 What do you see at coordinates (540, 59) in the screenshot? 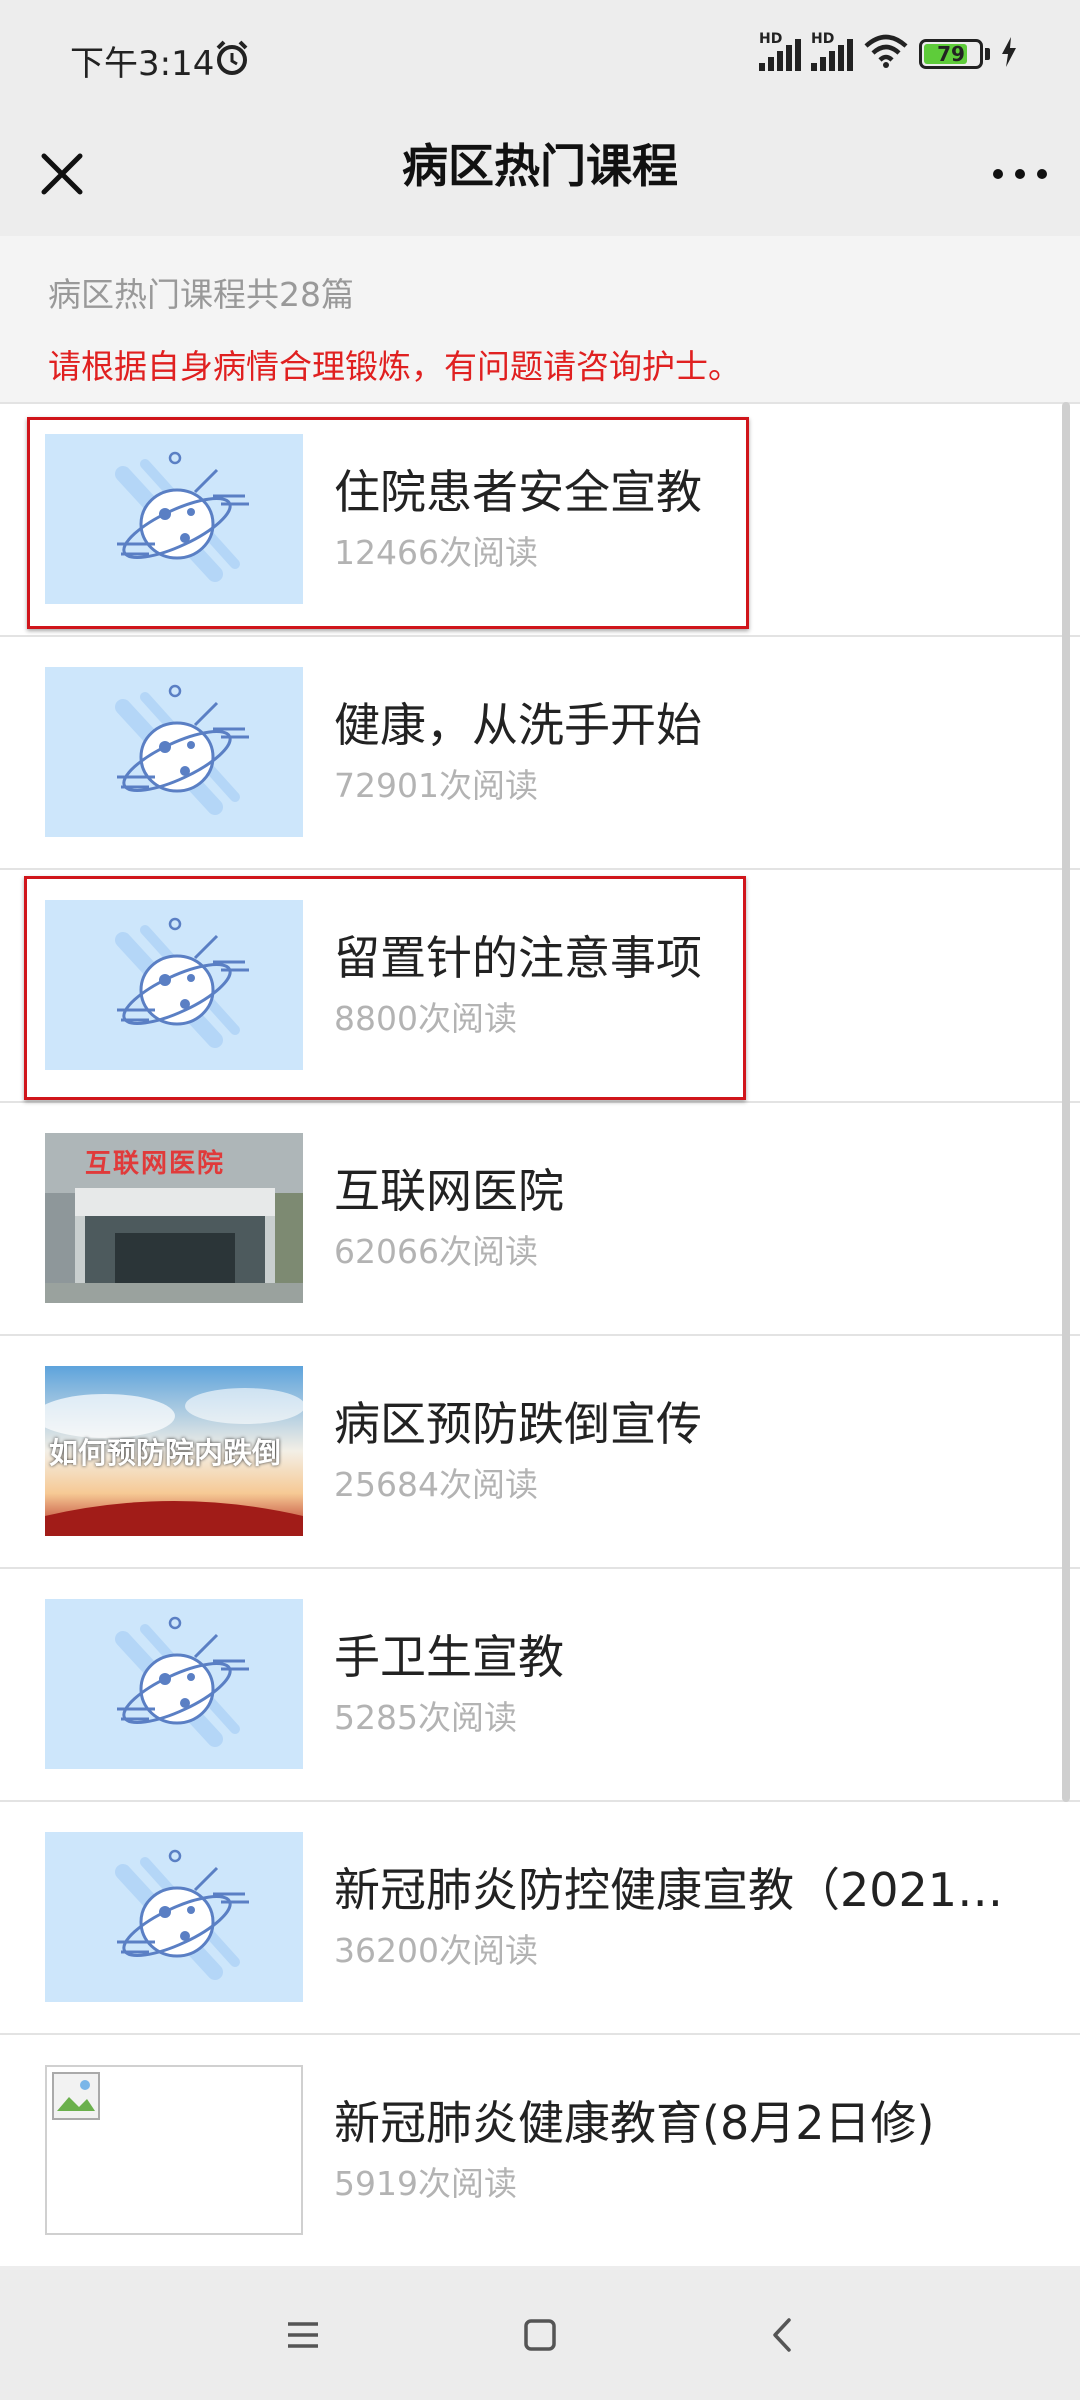
I see `status-bar: 下午3:14 HD HD 79` at bounding box center [540, 59].